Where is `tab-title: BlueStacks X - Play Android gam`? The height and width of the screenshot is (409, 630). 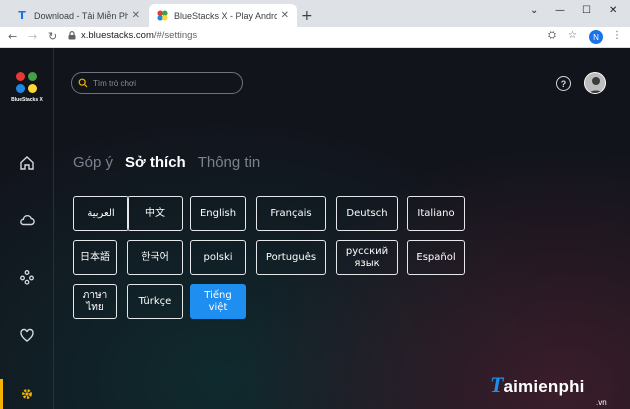 tab-title: BlueStacks X - Play Android gam is located at coordinates (225, 15).